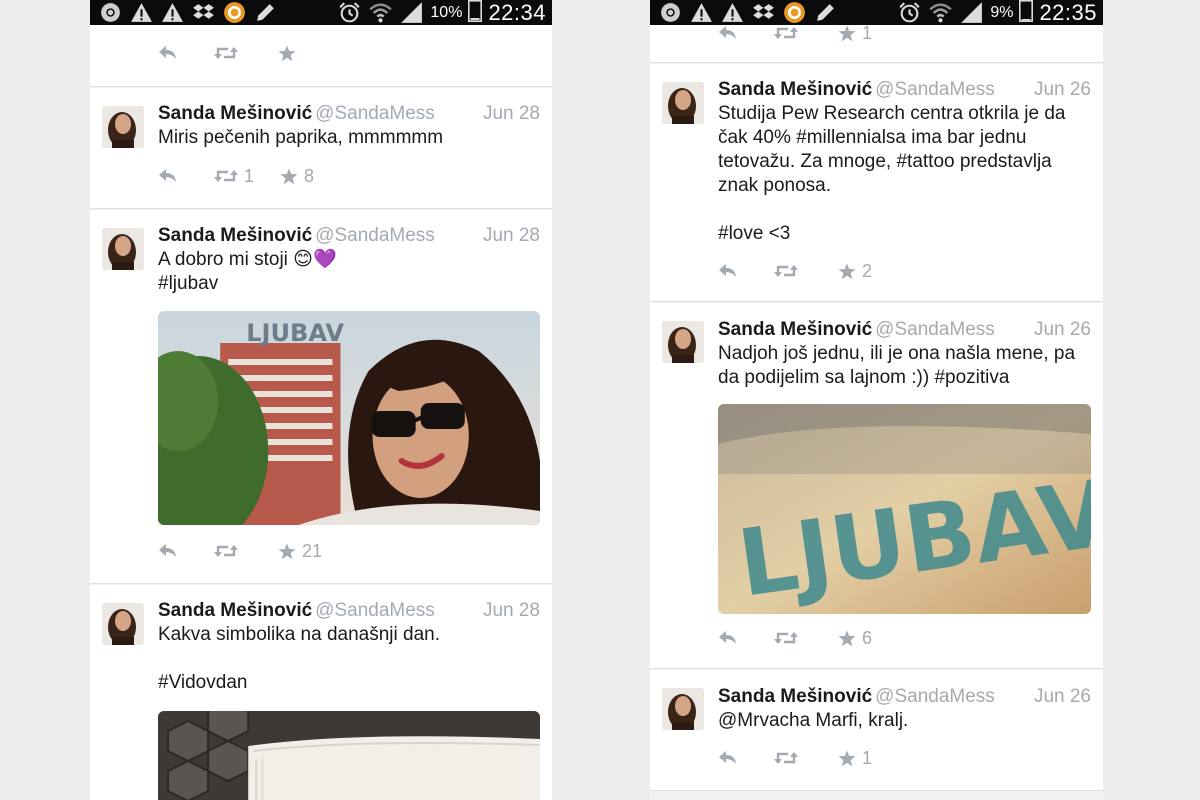  What do you see at coordinates (247, 259) in the screenshot?
I see `tweet-text-line: A dobro mi stoji 😊💜` at bounding box center [247, 259].